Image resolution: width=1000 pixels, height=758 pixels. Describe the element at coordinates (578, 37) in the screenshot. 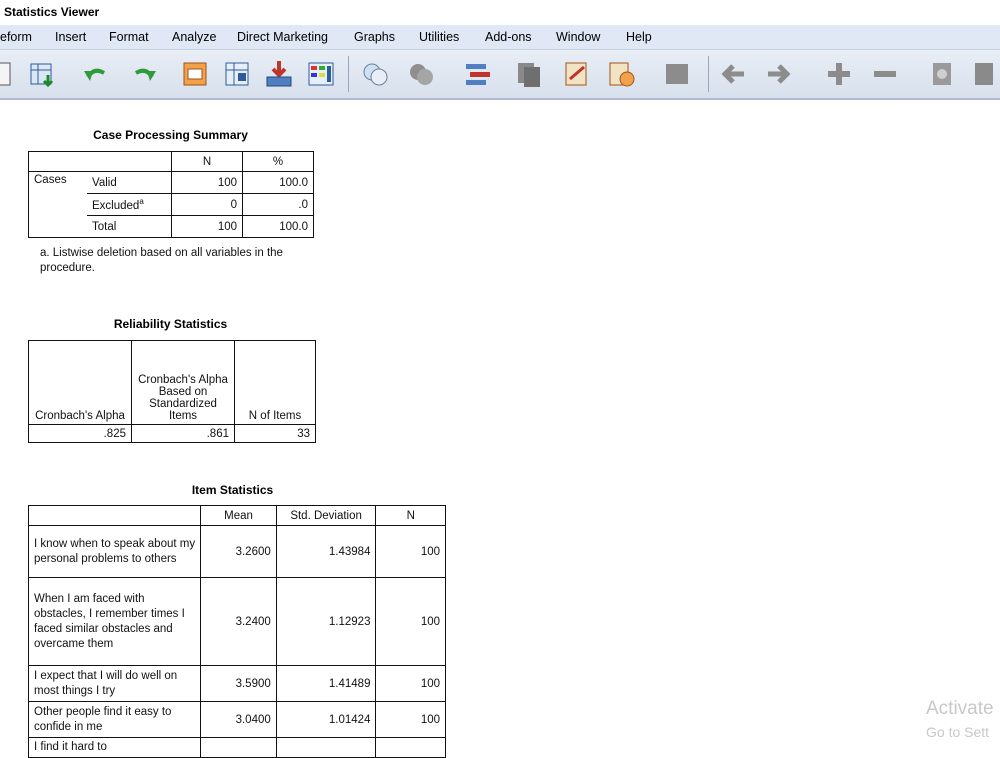

I see `menu-window: Window` at that location.